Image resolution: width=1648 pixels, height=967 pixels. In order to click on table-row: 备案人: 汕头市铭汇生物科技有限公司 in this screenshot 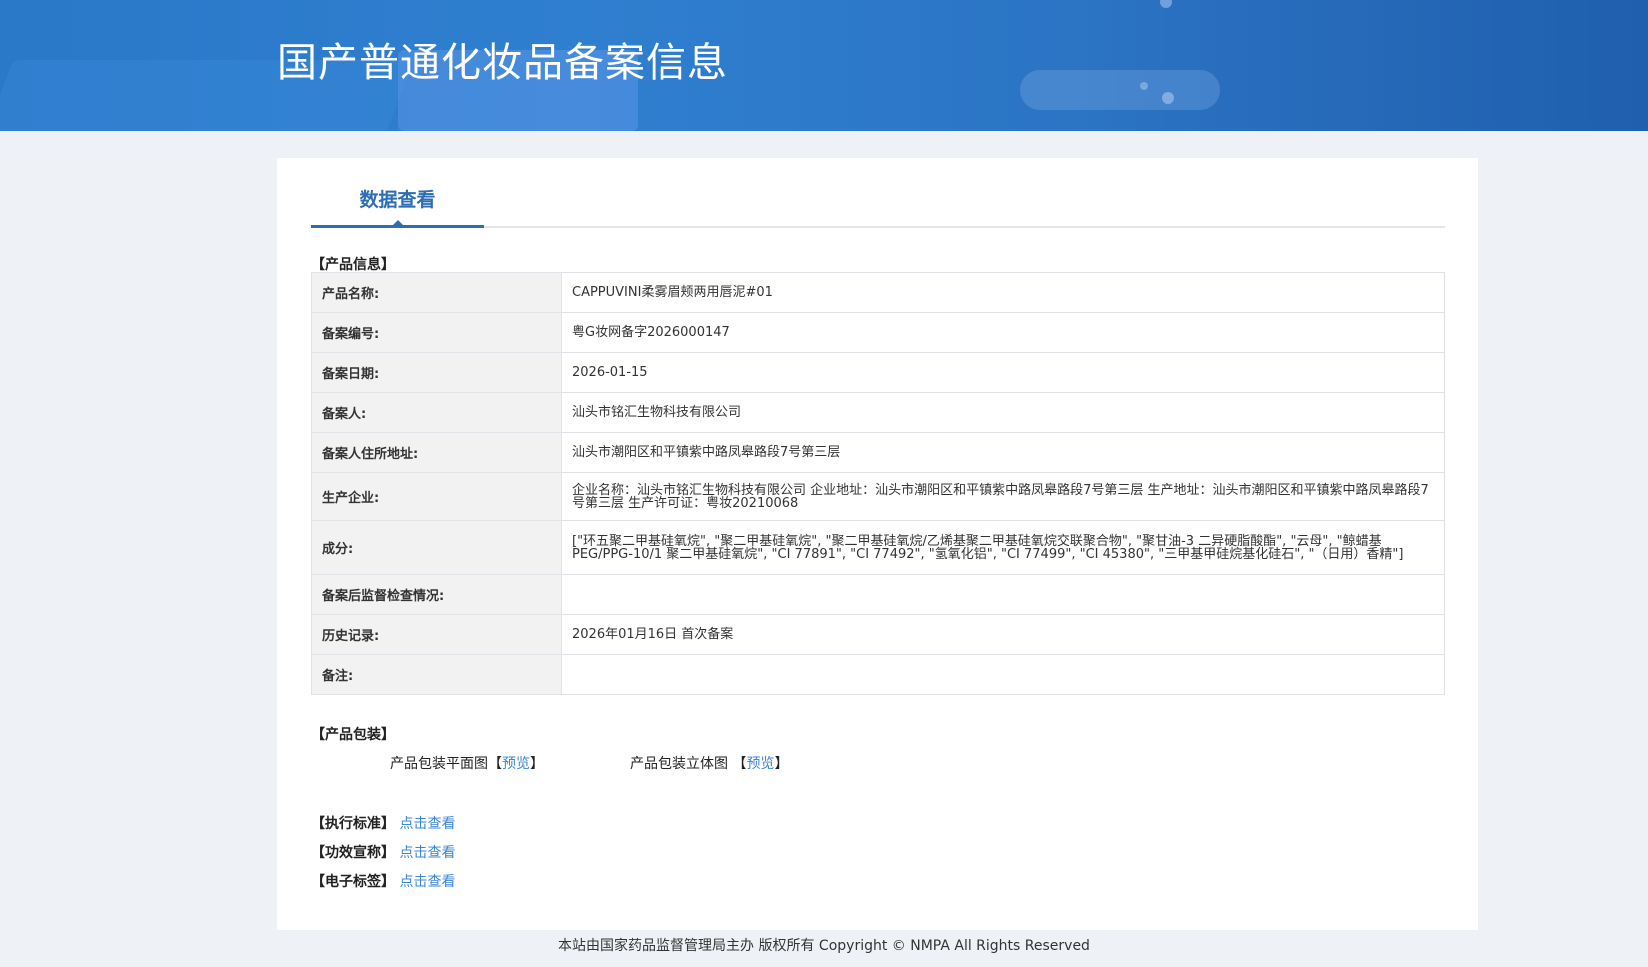, I will do `click(878, 412)`.